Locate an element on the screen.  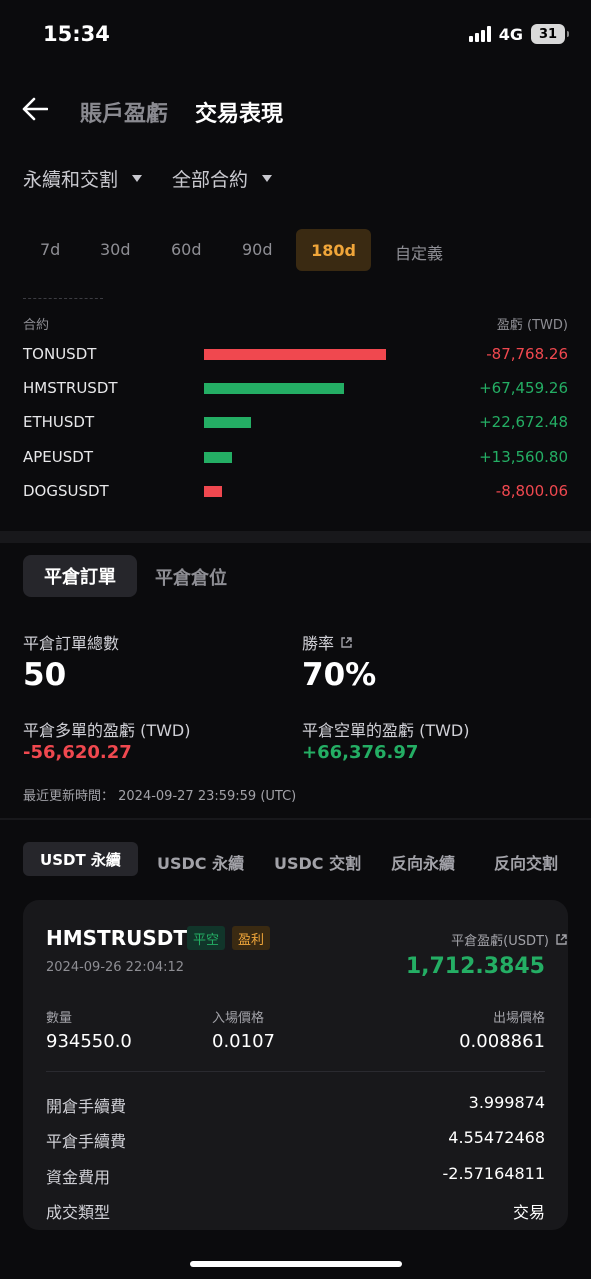
contract-scope-dropdown: 全部合約 is located at coordinates (222, 178).